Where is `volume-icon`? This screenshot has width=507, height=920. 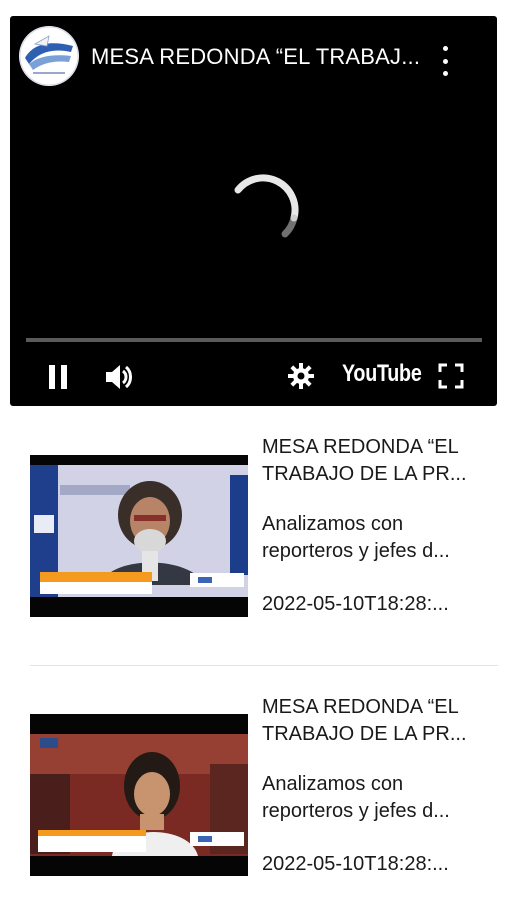 volume-icon is located at coordinates (119, 377).